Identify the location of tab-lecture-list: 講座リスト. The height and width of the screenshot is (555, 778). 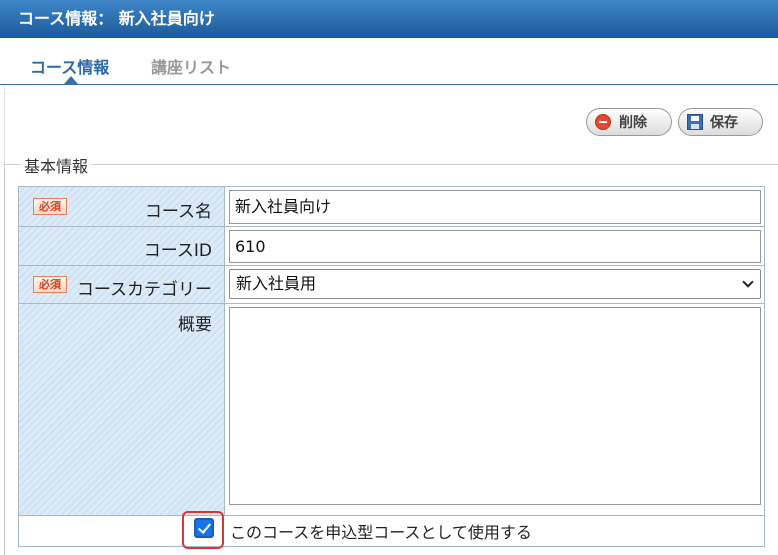
(191, 66).